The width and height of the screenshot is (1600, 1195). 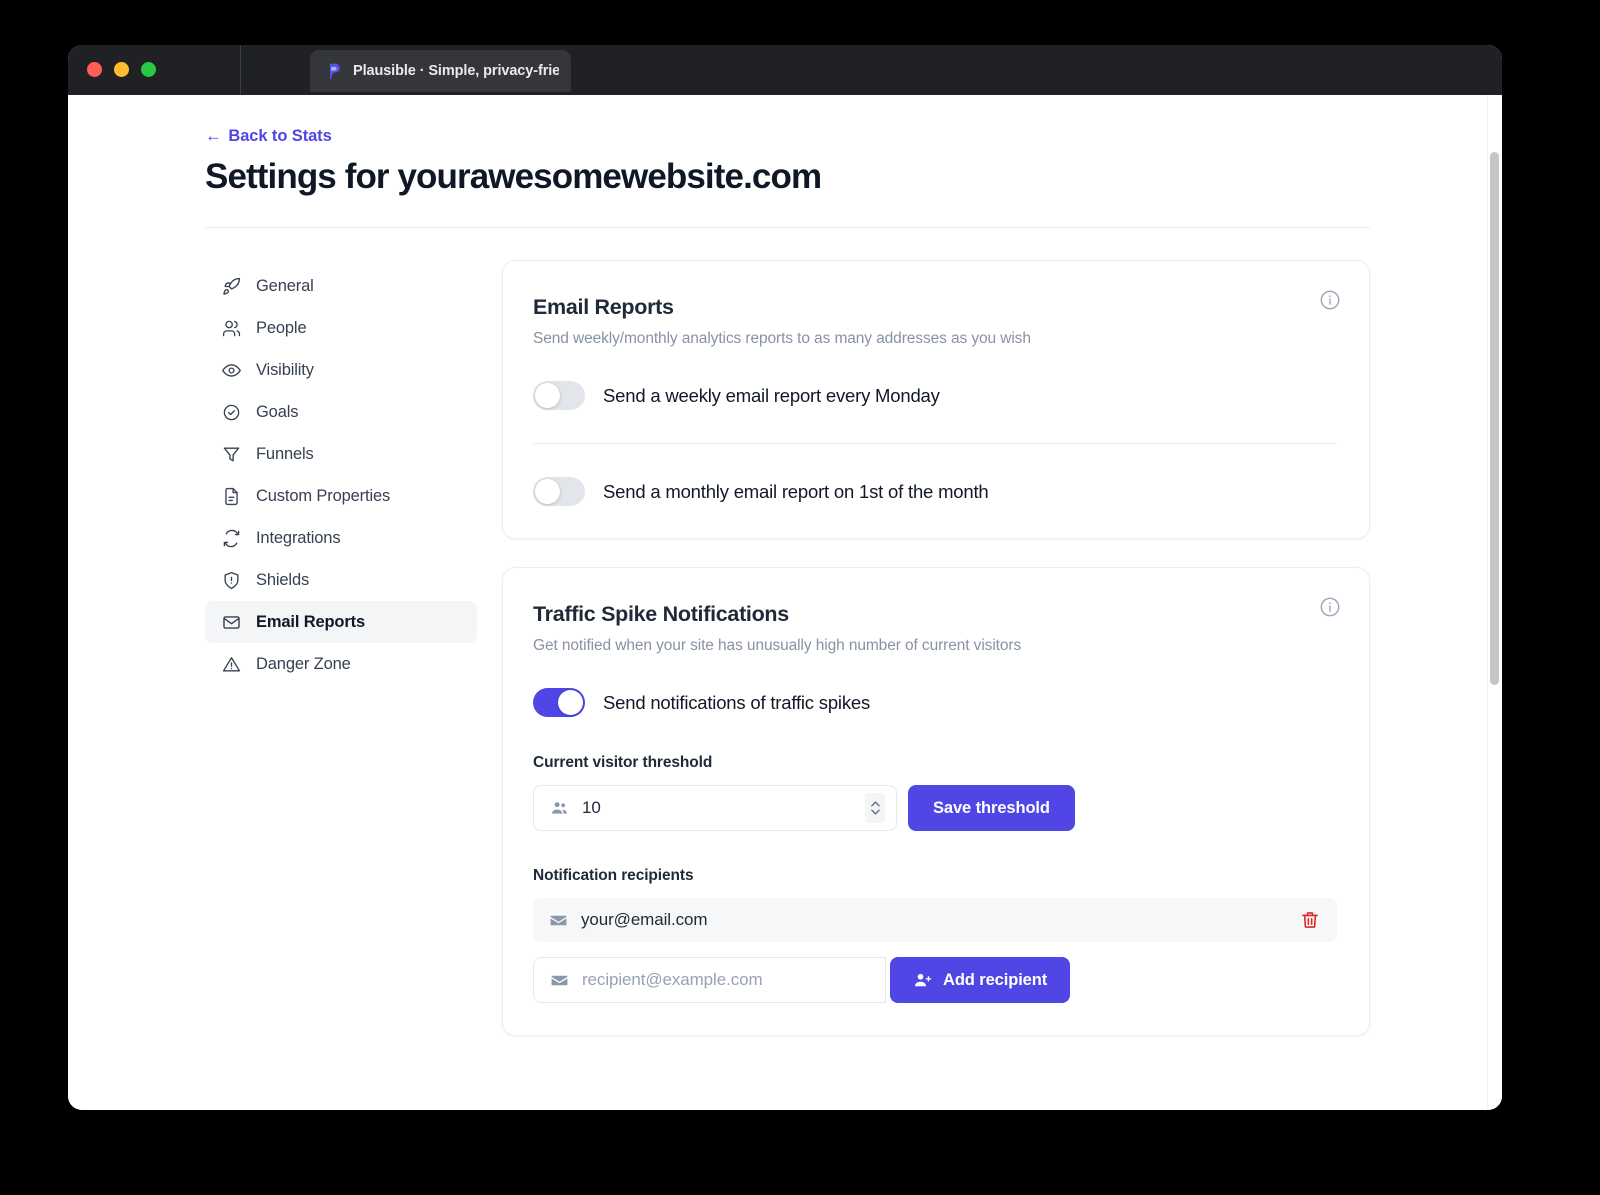 I want to click on eye-icon, so click(x=231, y=370).